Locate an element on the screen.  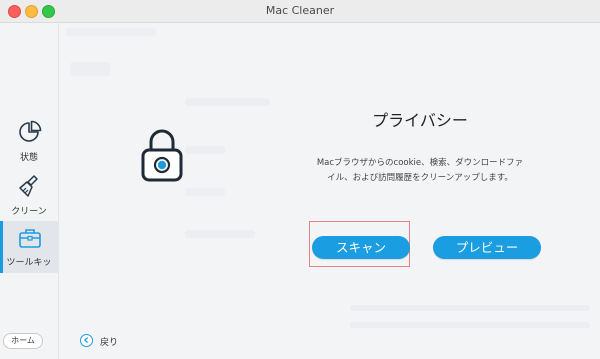
sidebar-item-label: ツールキッ is located at coordinates (29, 263).